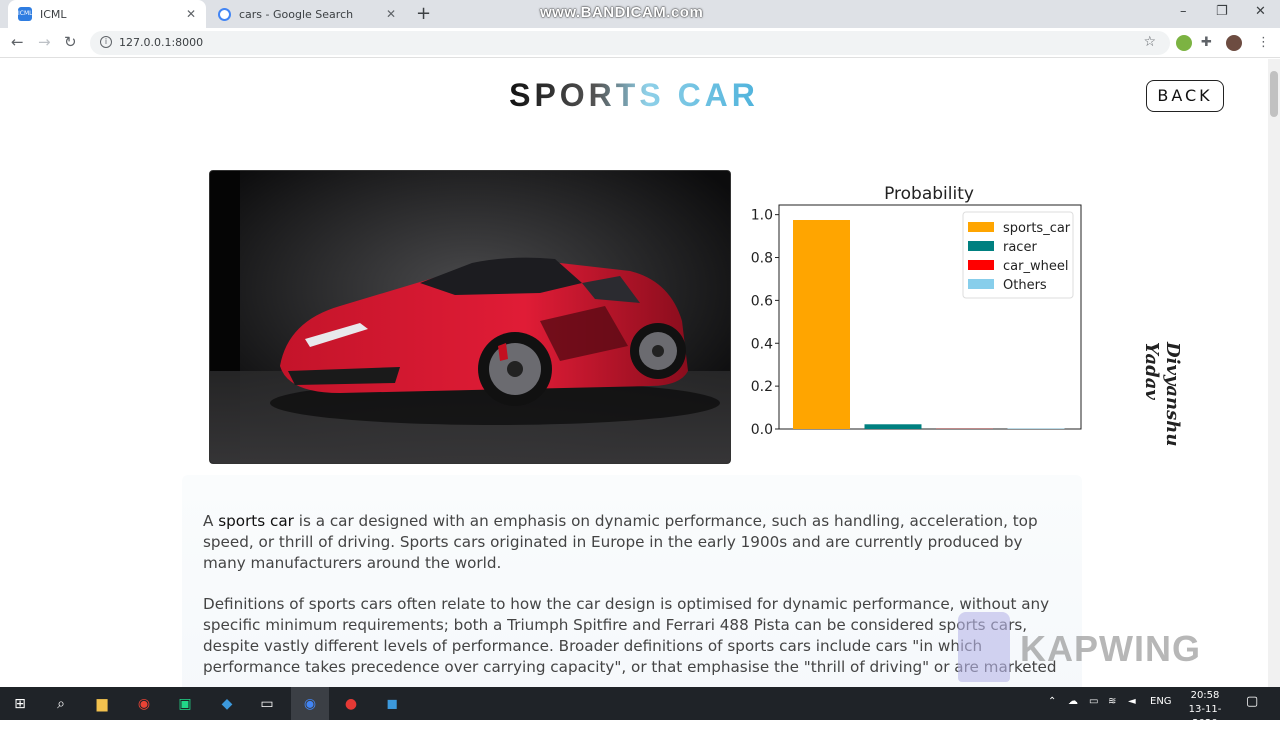 The image size is (1280, 731). I want to click on terminal-icon: ▭, so click(267, 704).